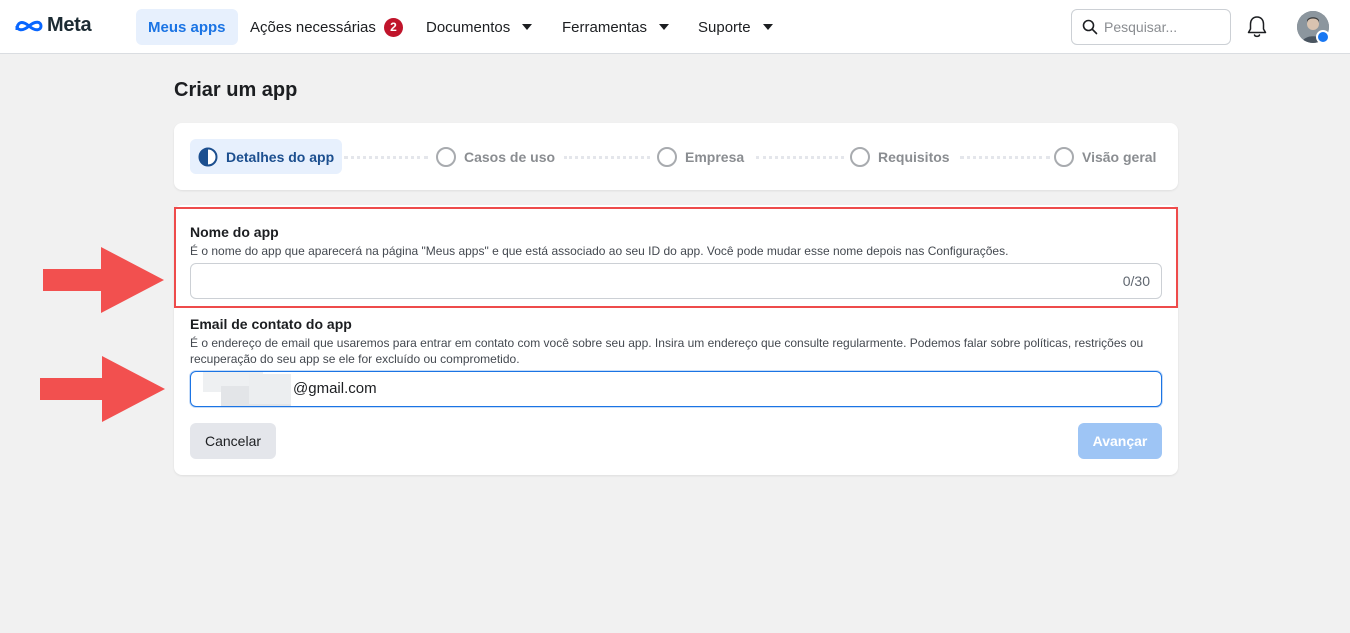 The width and height of the screenshot is (1350, 633). What do you see at coordinates (1119, 156) in the screenshot?
I see `step-label: Visão geral` at bounding box center [1119, 156].